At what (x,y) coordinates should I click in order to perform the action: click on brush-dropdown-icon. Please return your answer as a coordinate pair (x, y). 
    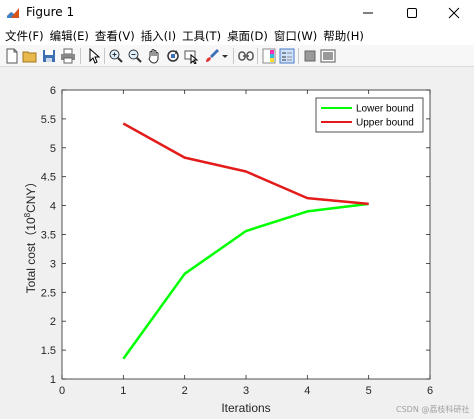
    Looking at the image, I should click on (225, 56).